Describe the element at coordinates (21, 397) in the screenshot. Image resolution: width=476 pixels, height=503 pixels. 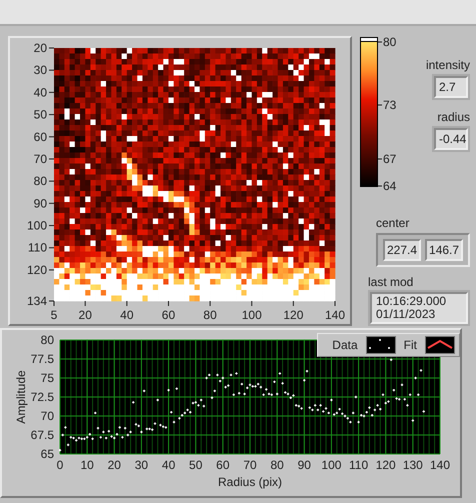
I see `y-axis-title: Amplitude` at that location.